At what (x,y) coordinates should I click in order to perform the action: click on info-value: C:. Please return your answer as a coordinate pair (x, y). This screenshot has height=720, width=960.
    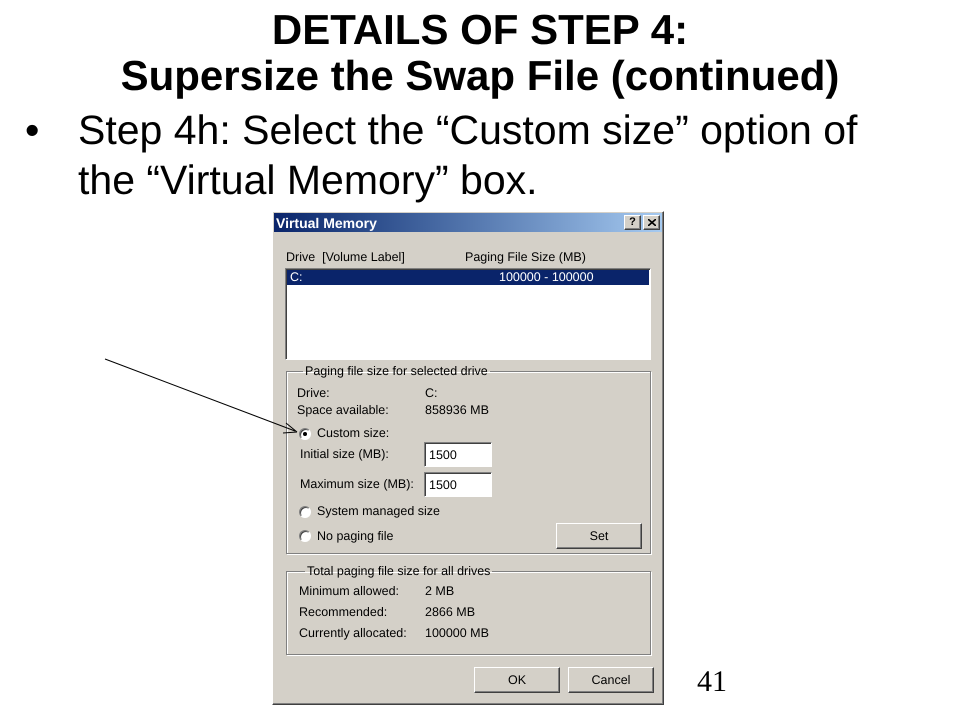
    Looking at the image, I should click on (431, 393).